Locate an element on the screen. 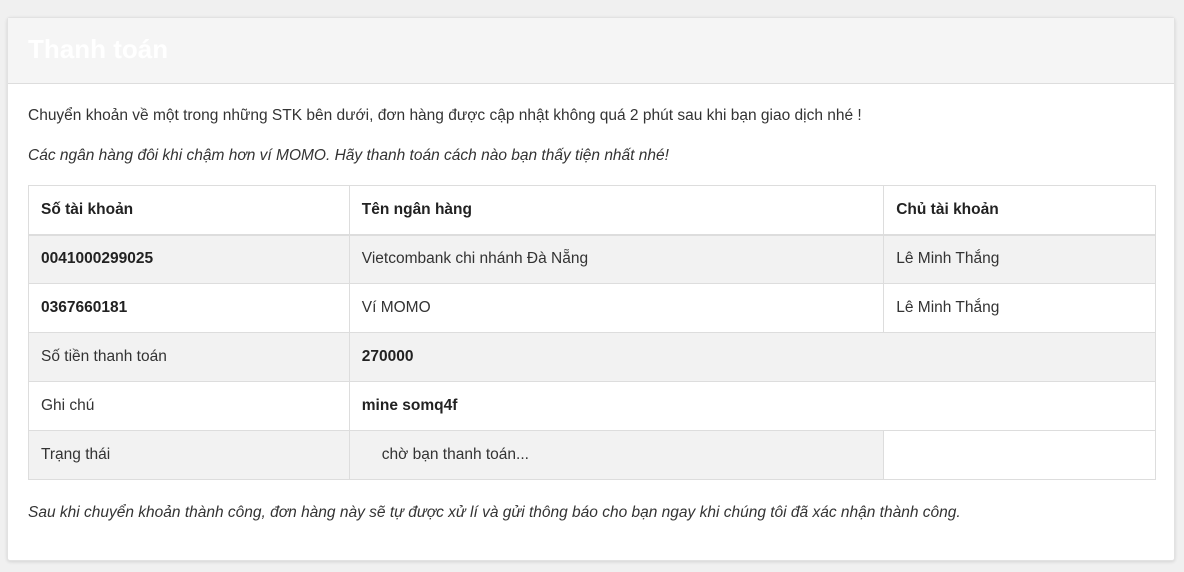  table-row: Số tiền thanh toán 270000 is located at coordinates (592, 357).